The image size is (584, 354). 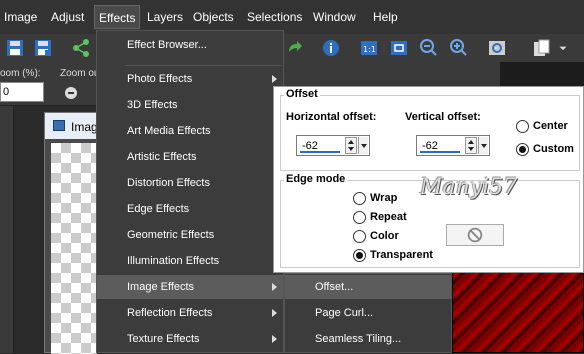 What do you see at coordinates (295, 48) in the screenshot?
I see `redo-icon` at bounding box center [295, 48].